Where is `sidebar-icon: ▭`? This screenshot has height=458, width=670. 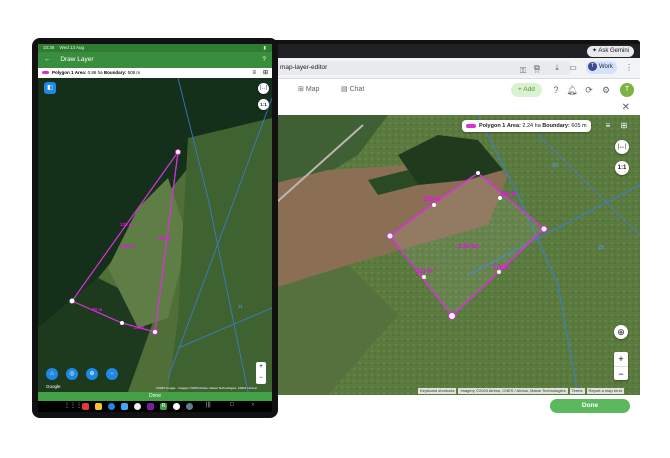 sidebar-icon: ▭ is located at coordinates (573, 68).